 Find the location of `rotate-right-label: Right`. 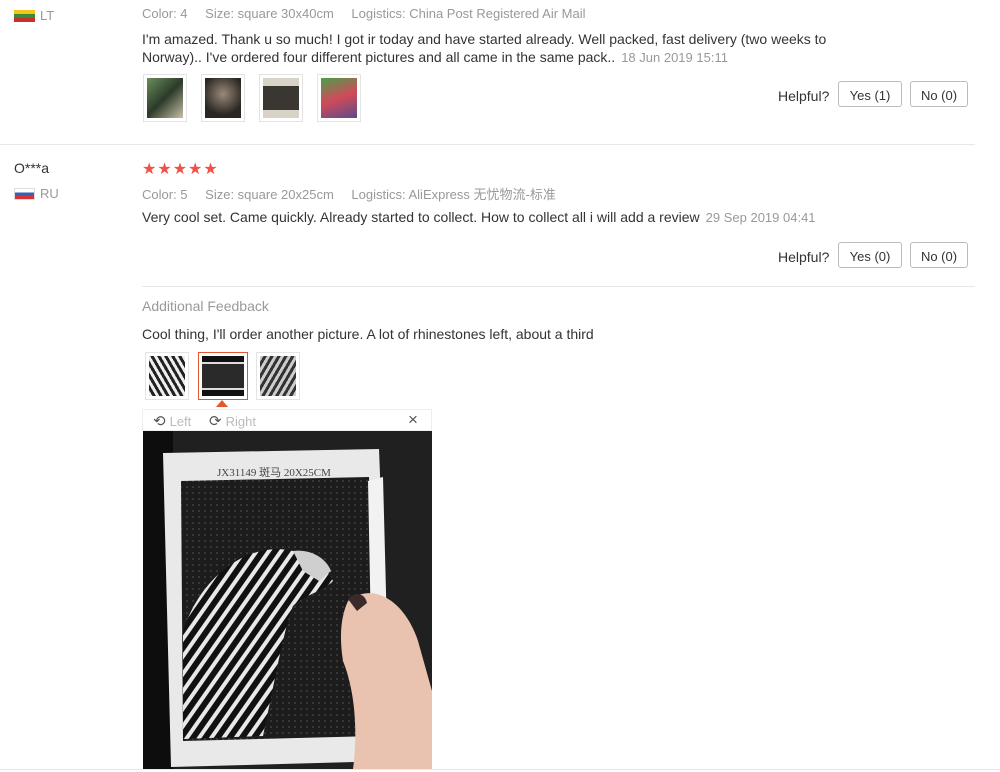

rotate-right-label: Right is located at coordinates (240, 421).